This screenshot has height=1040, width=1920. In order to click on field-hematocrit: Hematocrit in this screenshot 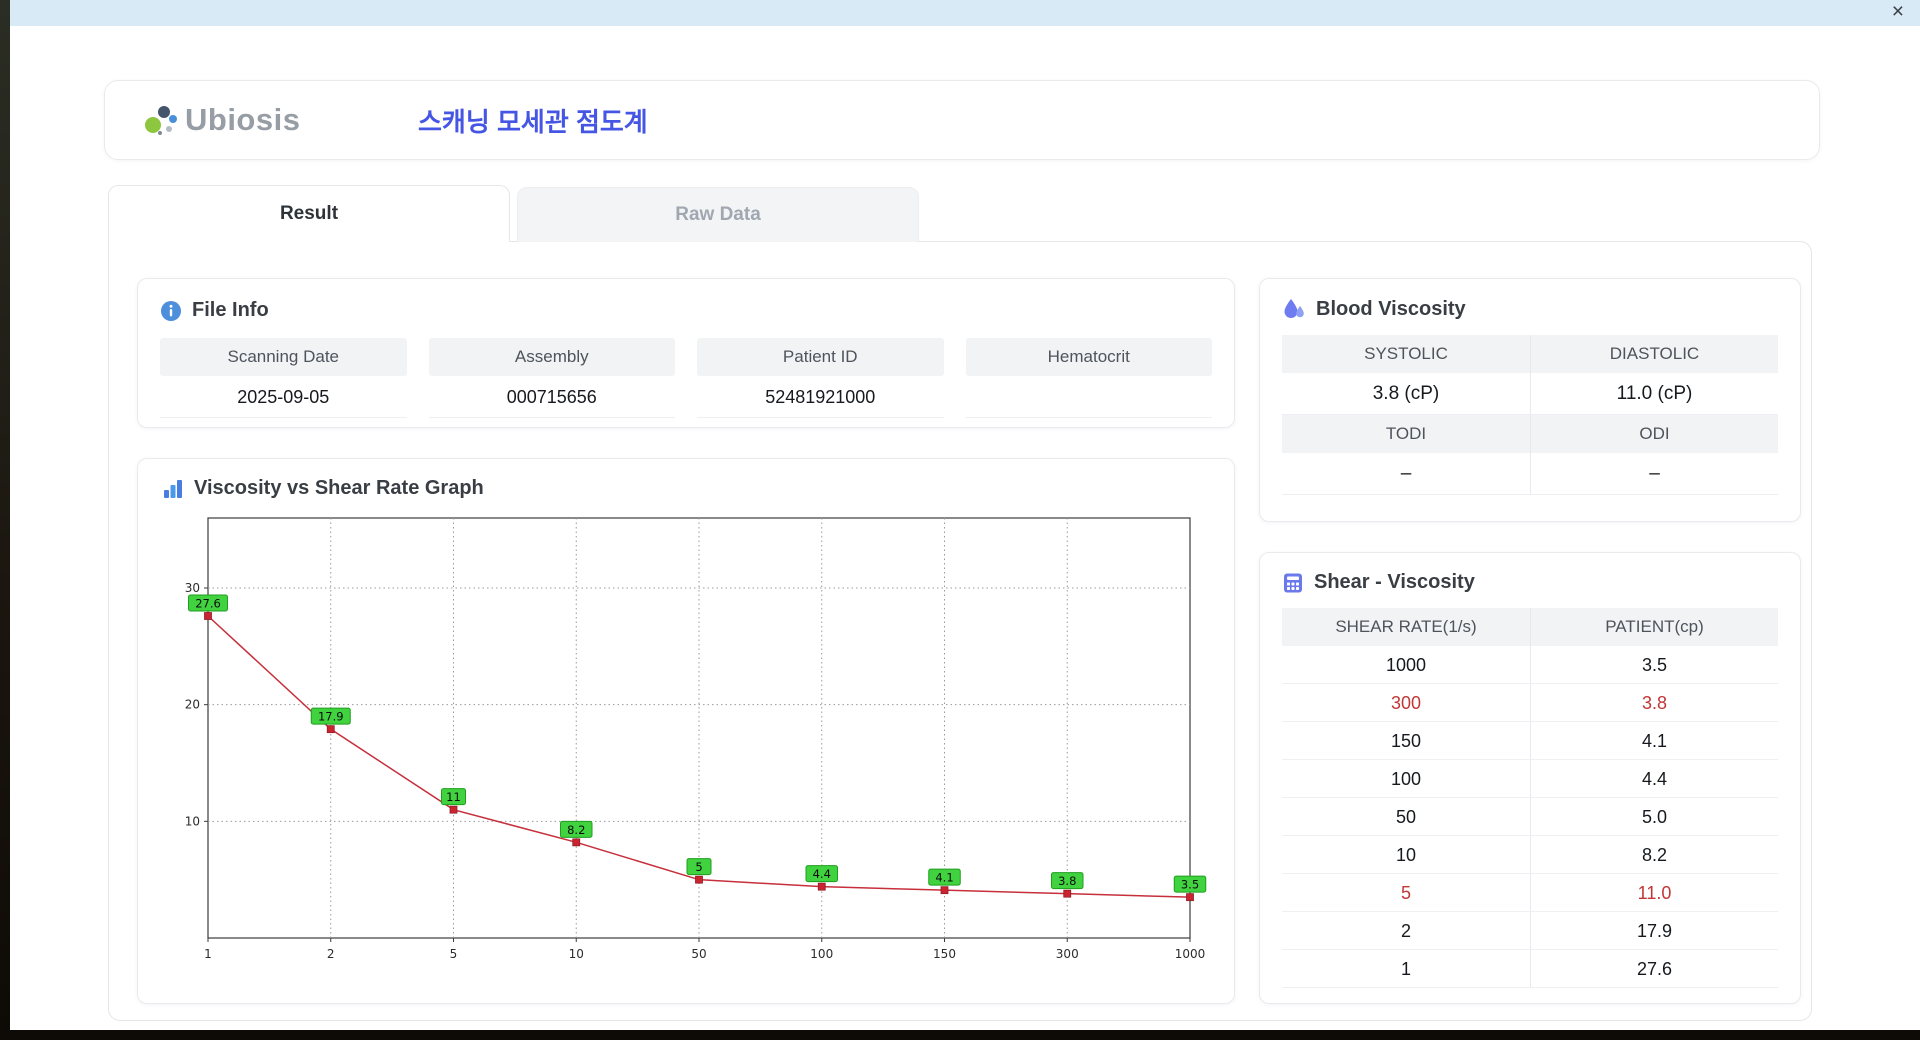, I will do `click(1088, 378)`.